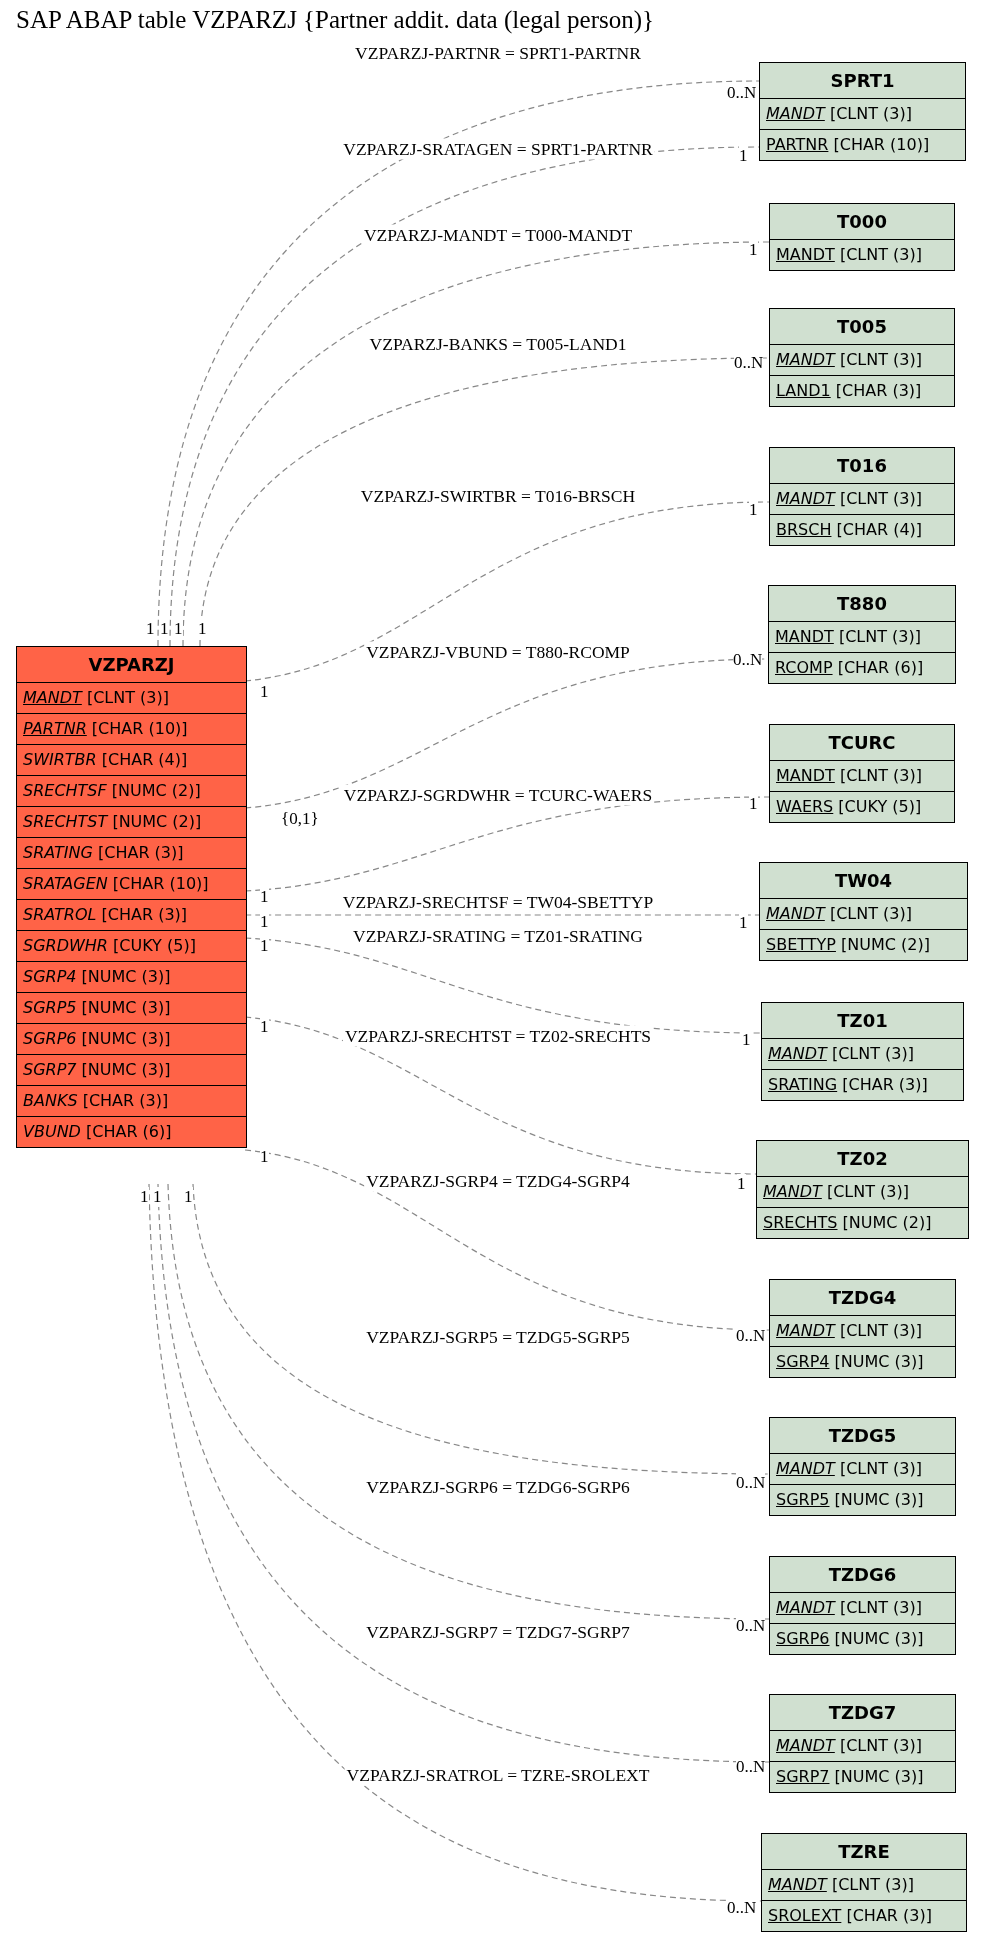 The image size is (983, 1948). I want to click on table-name: TCURC, so click(862, 743).